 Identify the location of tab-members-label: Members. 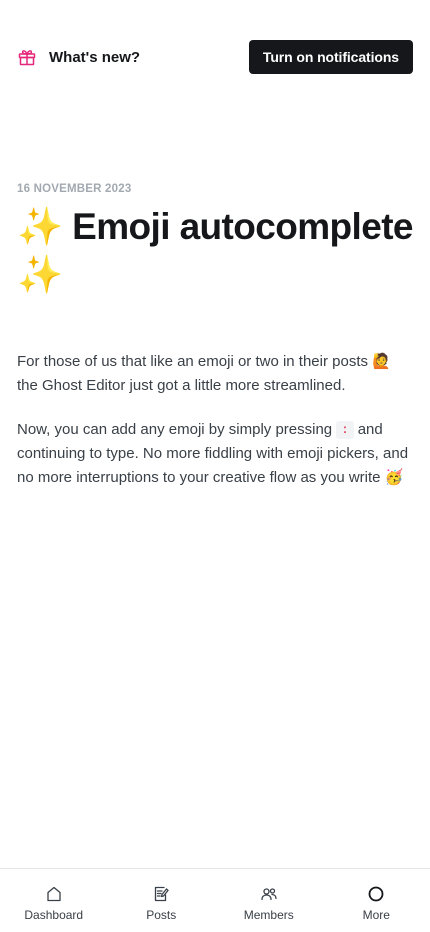
(268, 915).